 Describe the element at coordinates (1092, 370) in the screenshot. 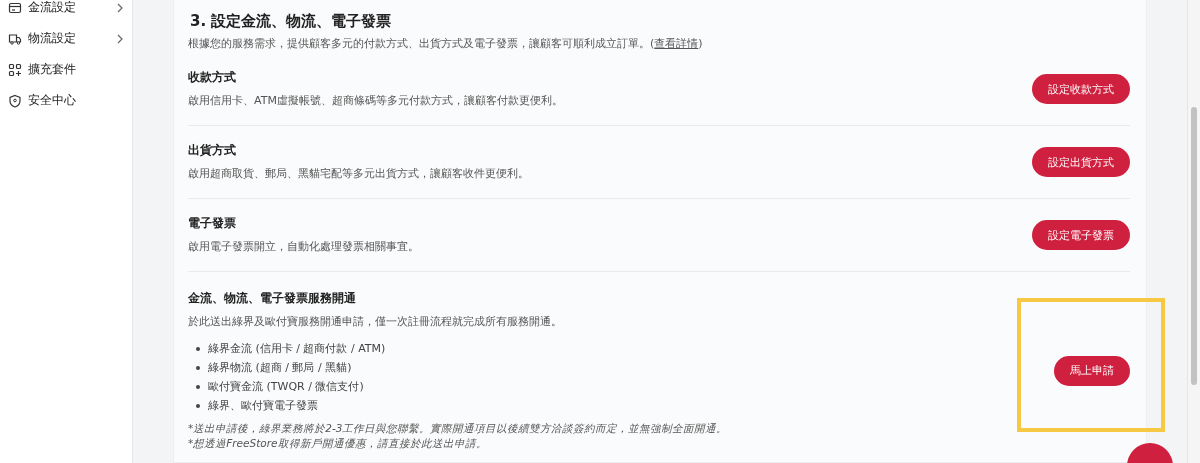

I see `apply-button: 馬上申請` at that location.